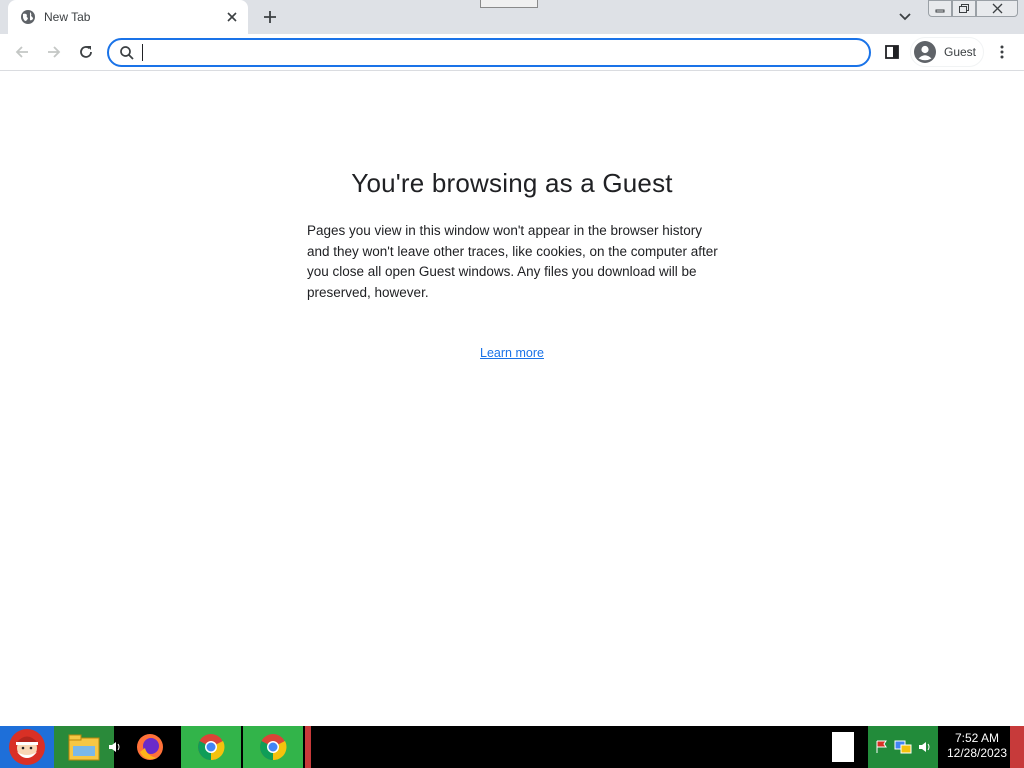 The image size is (1024, 768). I want to click on minimize-icon, so click(940, 10).